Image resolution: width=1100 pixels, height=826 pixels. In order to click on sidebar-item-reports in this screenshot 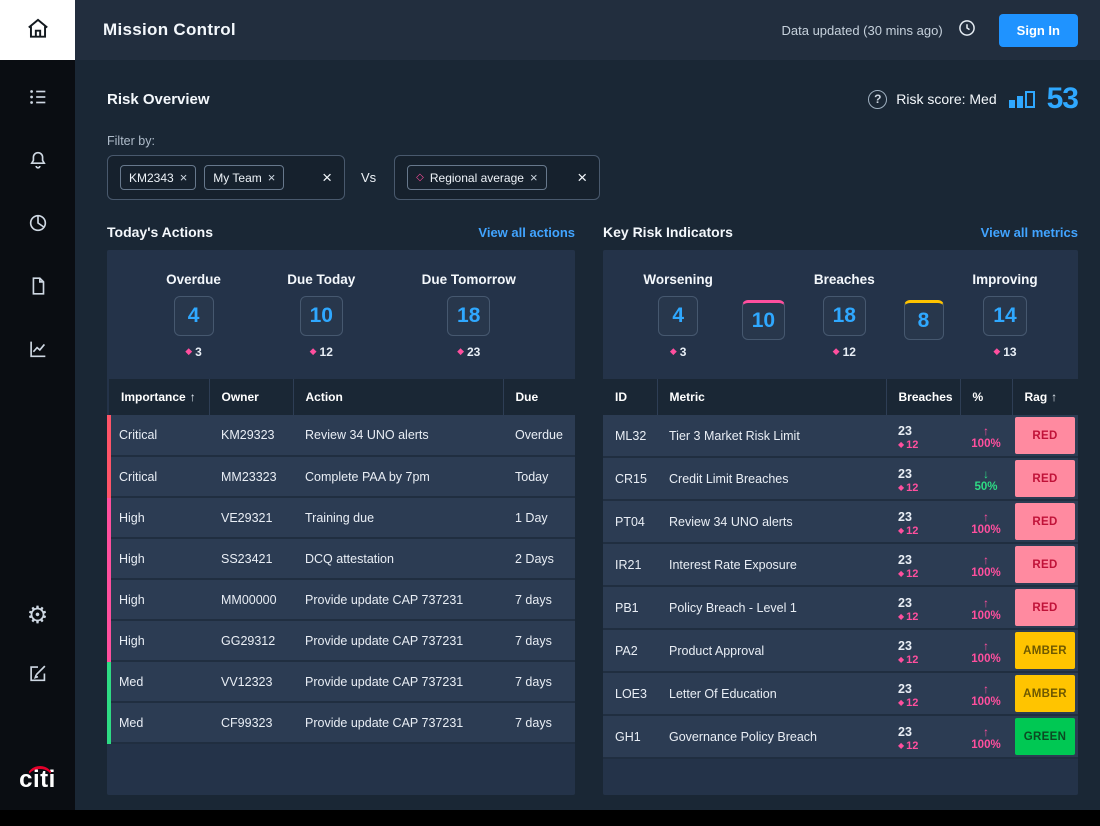, I will do `click(38, 351)`.